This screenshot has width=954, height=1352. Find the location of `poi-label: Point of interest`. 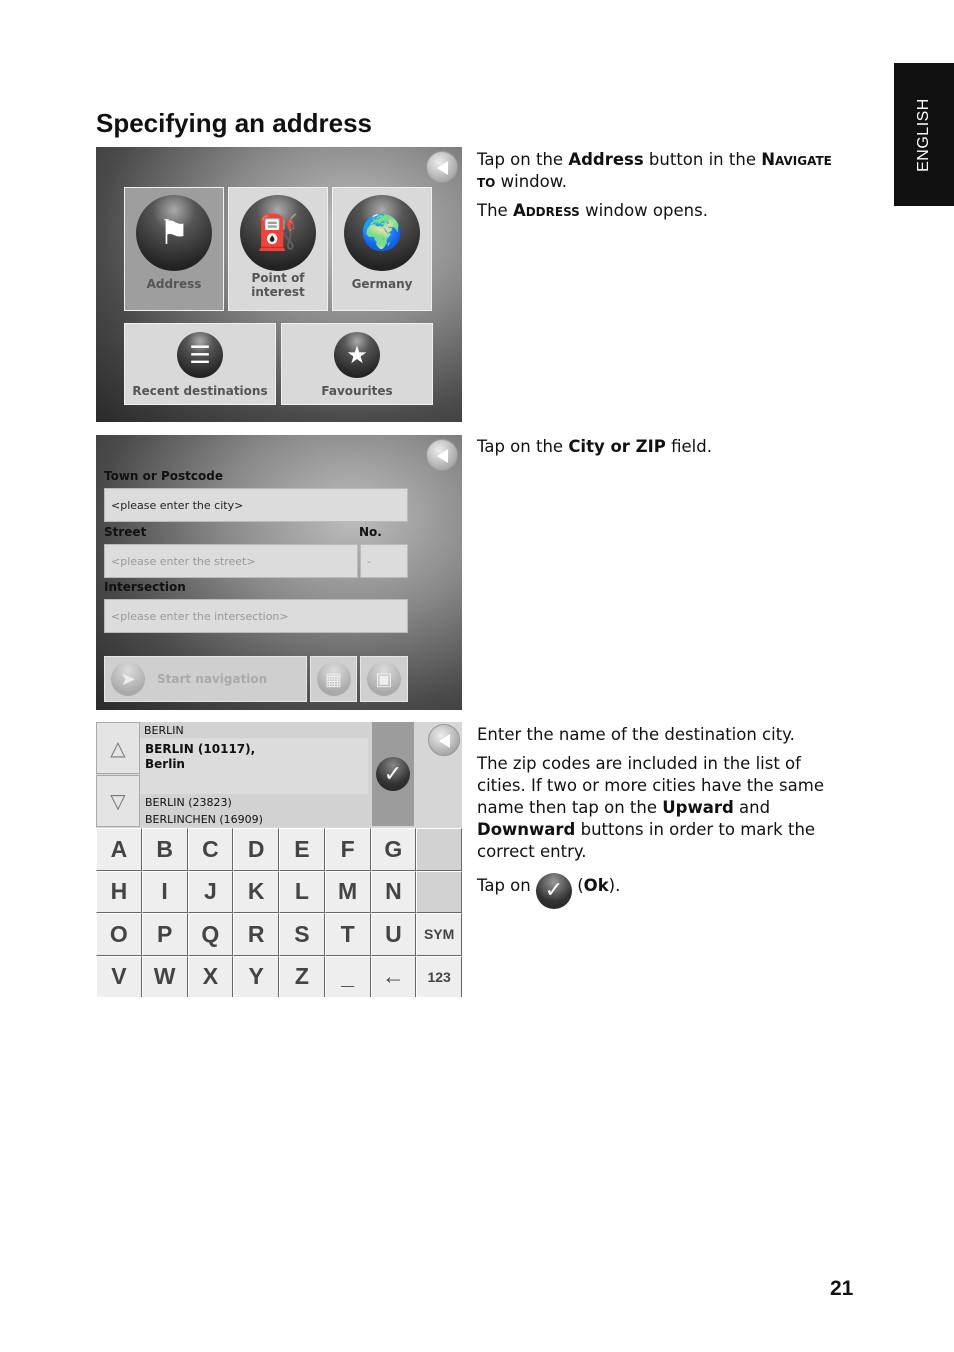

poi-label: Point of interest is located at coordinates (278, 285).